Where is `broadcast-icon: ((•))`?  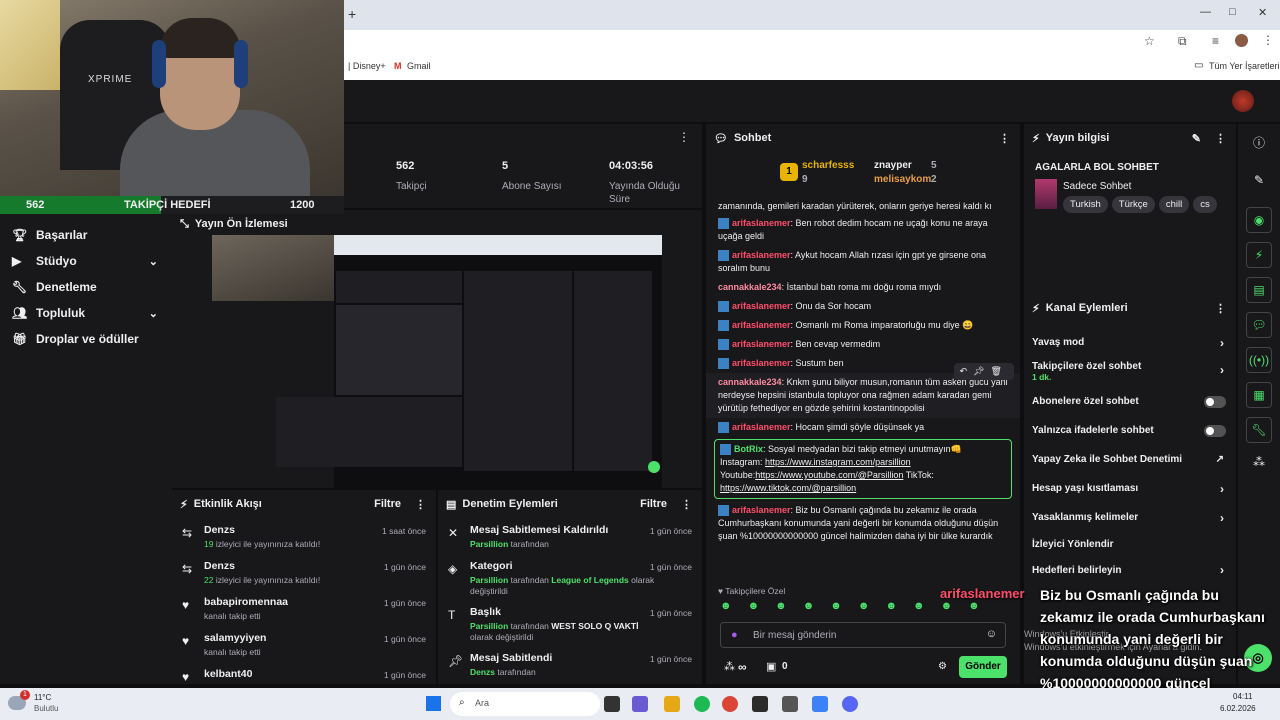
broadcast-icon: ((•)) is located at coordinates (1259, 360).